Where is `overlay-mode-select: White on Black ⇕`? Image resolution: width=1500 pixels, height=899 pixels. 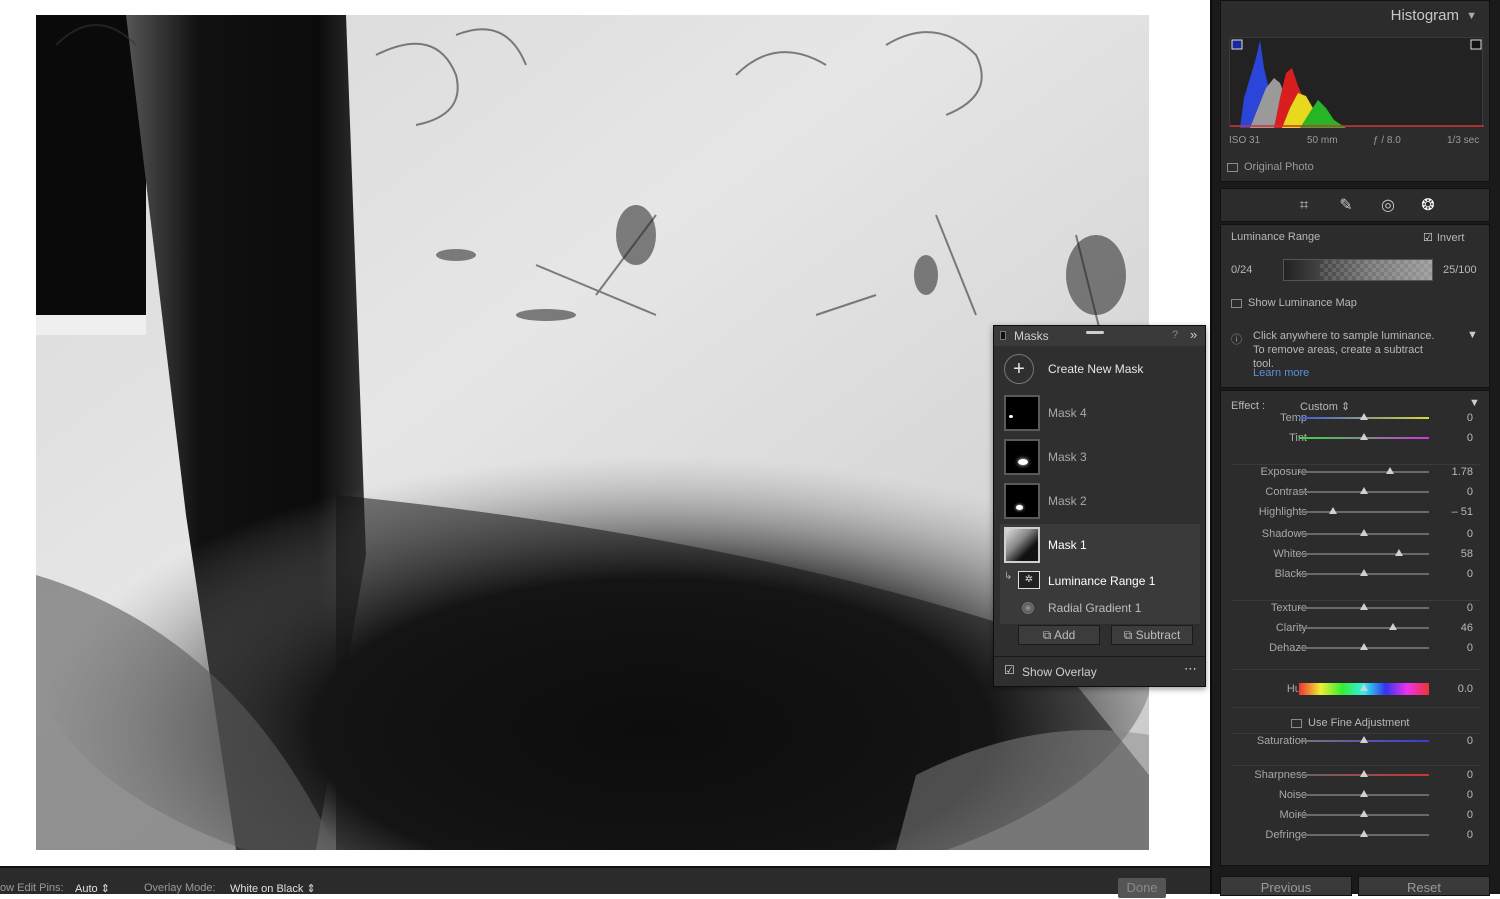
overlay-mode-select: White on Black ⇕ is located at coordinates (273, 888).